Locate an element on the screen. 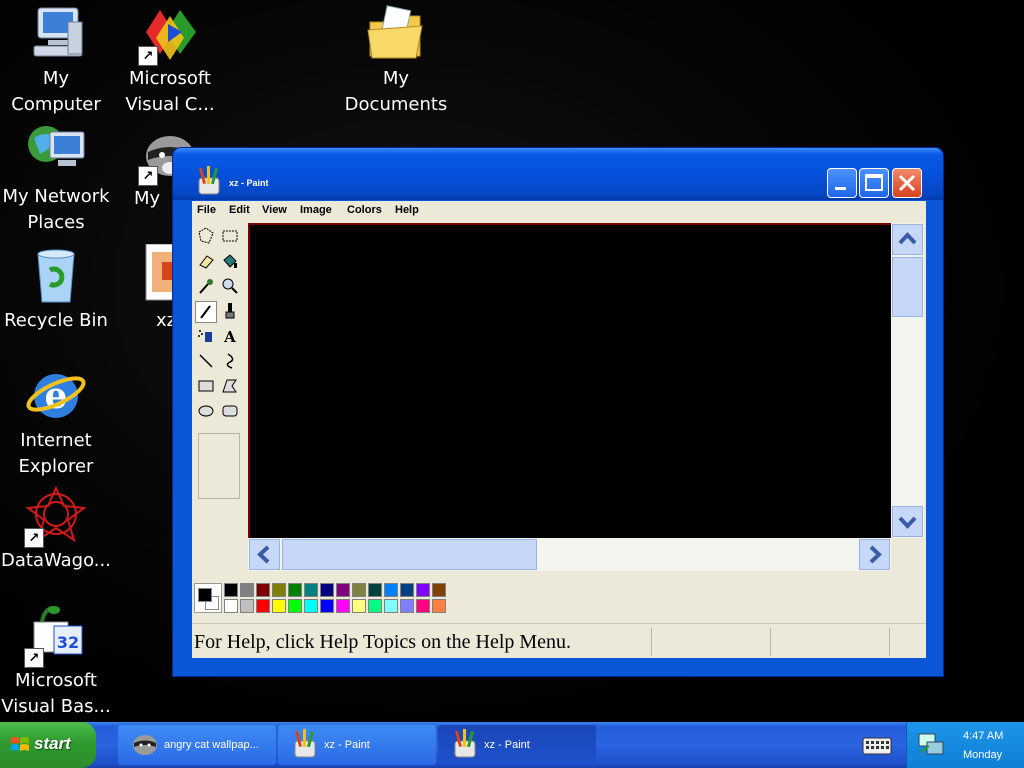 The height and width of the screenshot is (768, 1024). vertical-scroll-thumb is located at coordinates (907, 287).